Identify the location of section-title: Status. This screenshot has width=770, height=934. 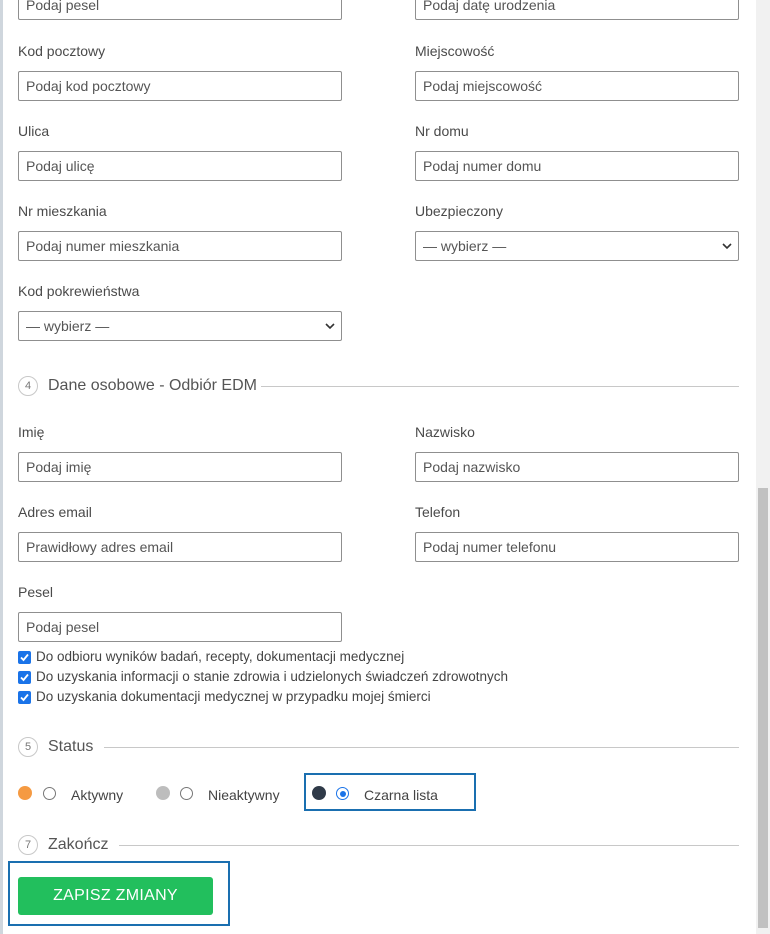
(71, 746).